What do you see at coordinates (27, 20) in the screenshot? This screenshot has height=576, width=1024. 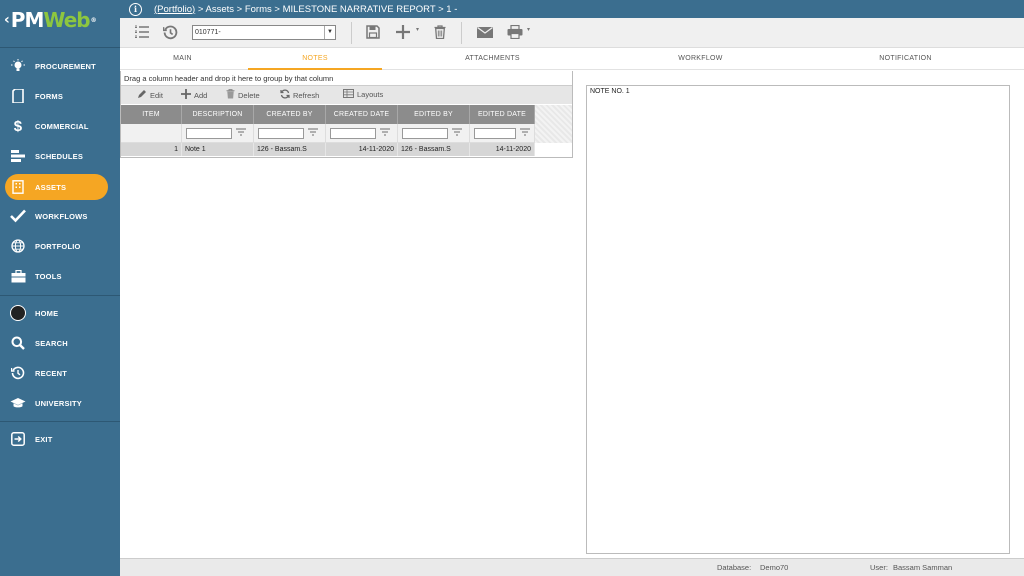 I see `logo-text-pm: PM` at bounding box center [27, 20].